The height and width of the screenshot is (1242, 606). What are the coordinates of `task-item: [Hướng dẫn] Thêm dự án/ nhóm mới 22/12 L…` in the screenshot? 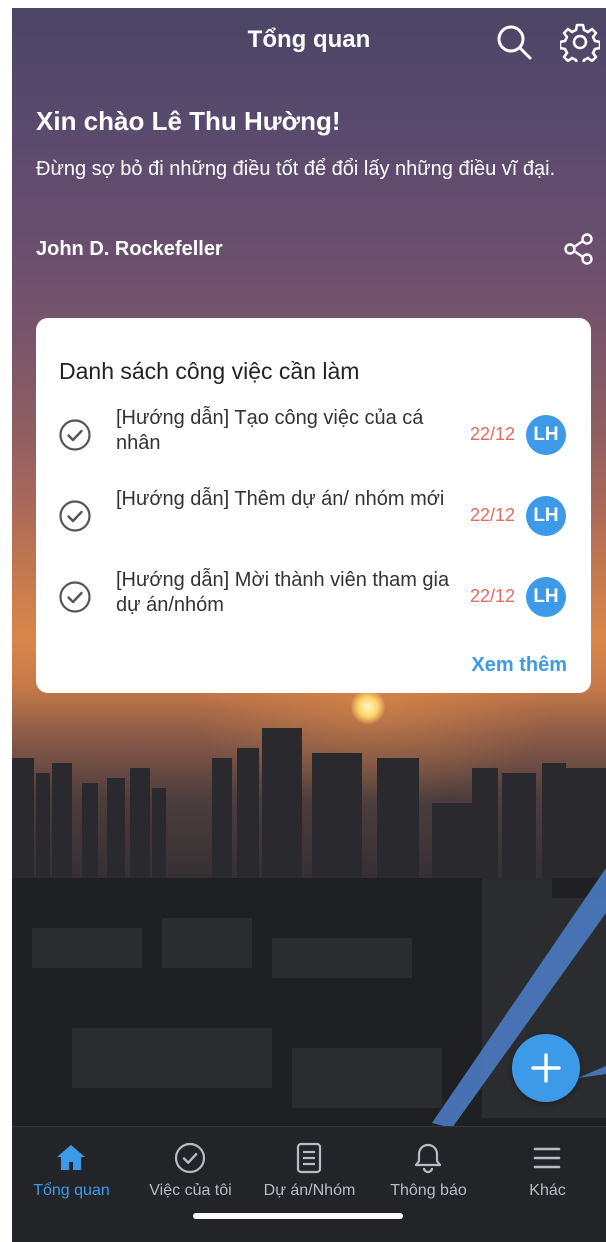 It's located at (313, 522).